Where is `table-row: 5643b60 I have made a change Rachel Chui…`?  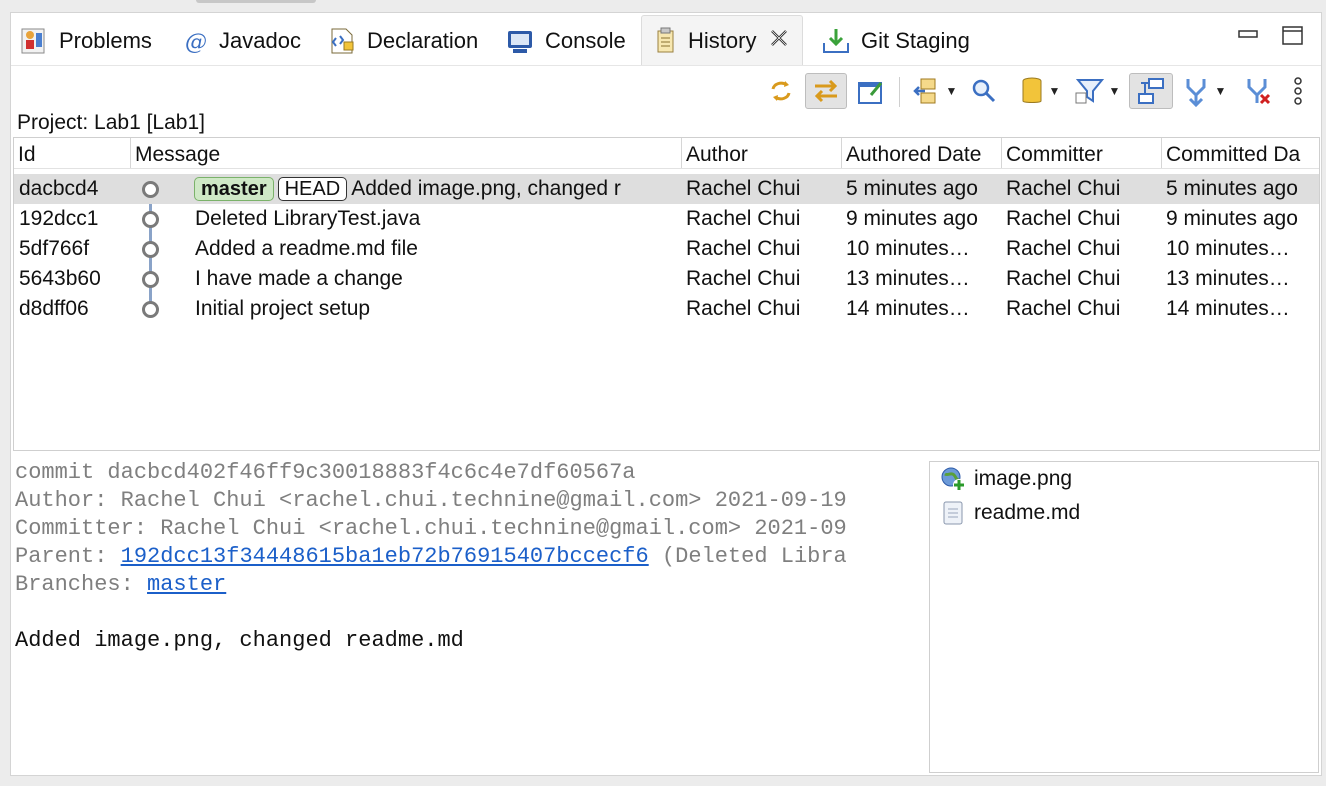 table-row: 5643b60 I have made a change Rachel Chui… is located at coordinates (666, 279).